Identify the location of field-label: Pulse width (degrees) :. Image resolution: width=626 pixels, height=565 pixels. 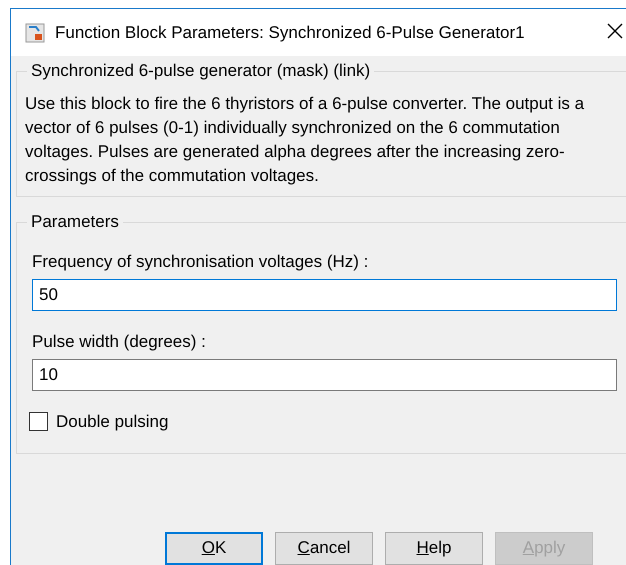
(119, 342).